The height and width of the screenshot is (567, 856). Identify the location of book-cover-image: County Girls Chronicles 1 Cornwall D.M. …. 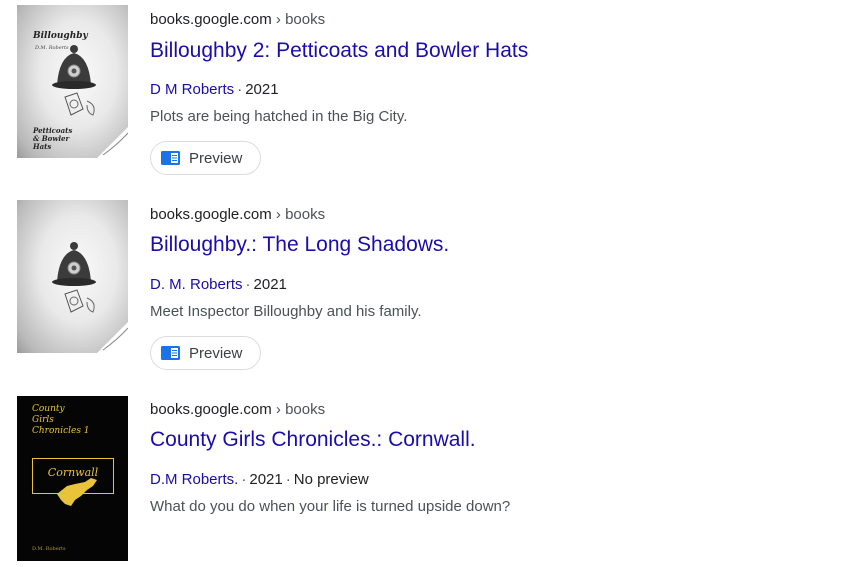
(72, 478).